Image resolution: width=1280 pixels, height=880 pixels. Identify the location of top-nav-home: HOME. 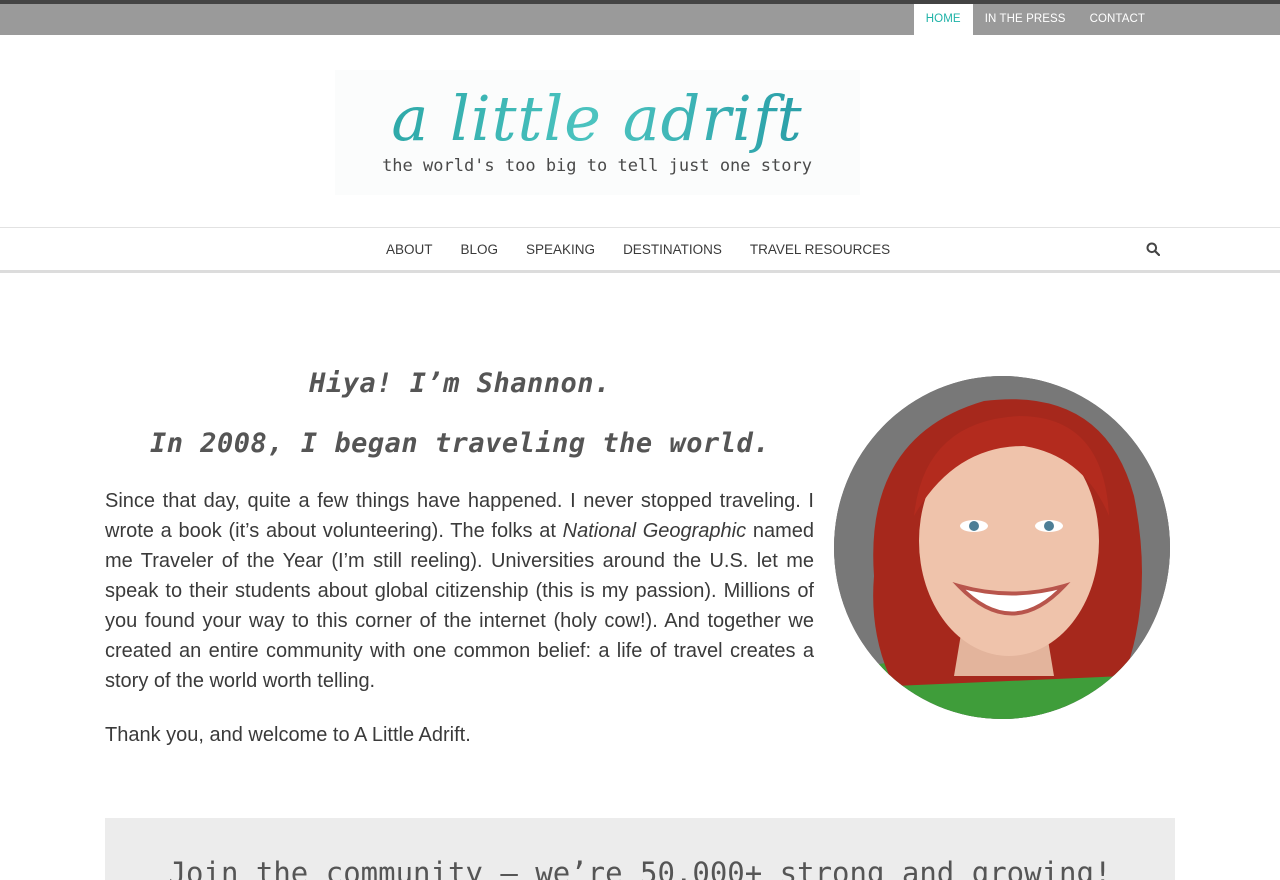
(943, 19).